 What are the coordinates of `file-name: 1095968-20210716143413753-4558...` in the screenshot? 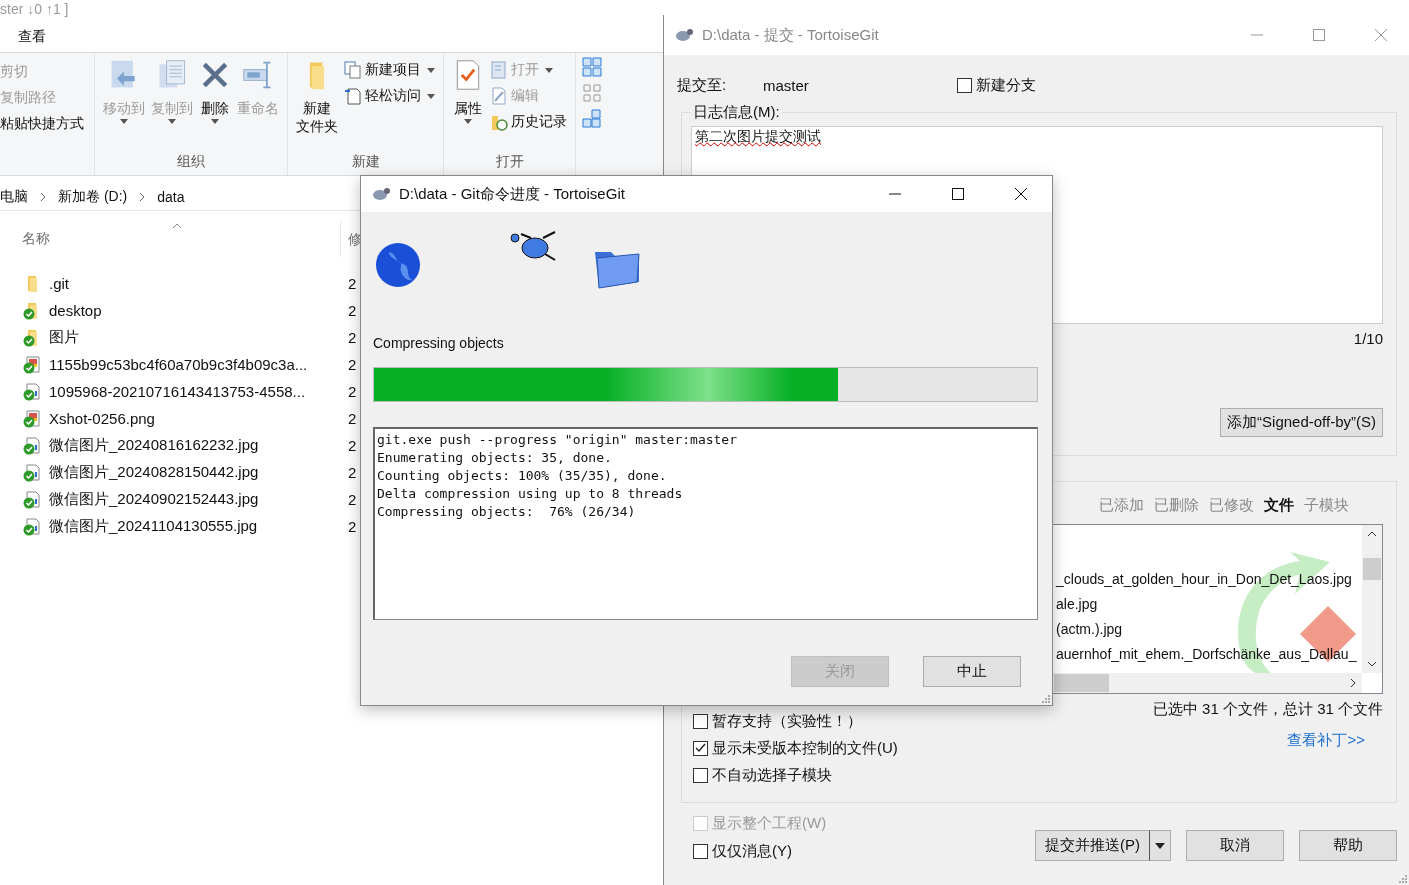 It's located at (177, 391).